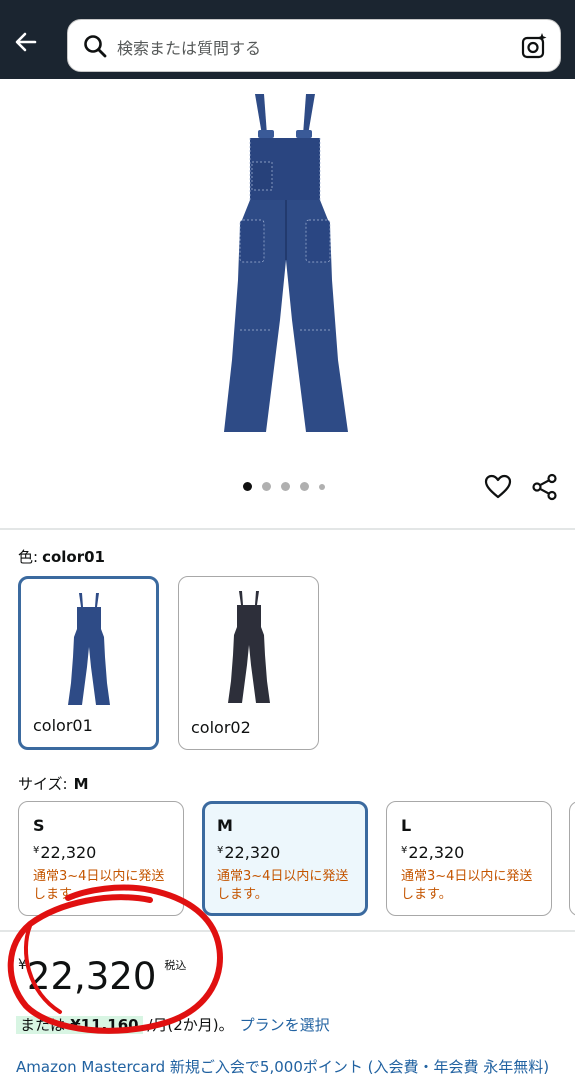 This screenshot has width=575, height=1080. What do you see at coordinates (39, 825) in the screenshot?
I see `size-name: S` at bounding box center [39, 825].